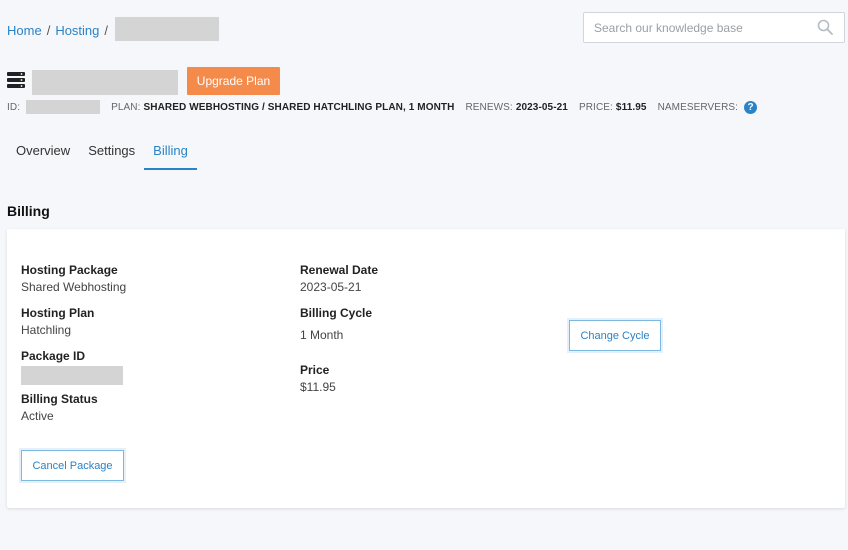  What do you see at coordinates (126, 107) in the screenshot?
I see `plan-label: PLAN:` at bounding box center [126, 107].